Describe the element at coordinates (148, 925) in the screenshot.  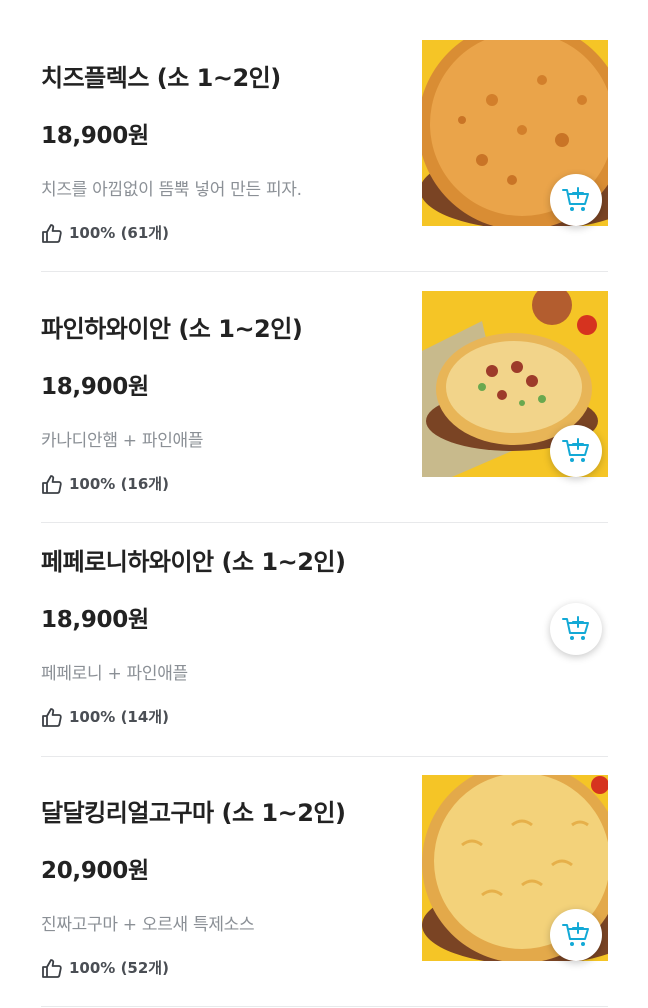
I see `menu-item-description: 진짜고구마 + 오르새 특제소스` at that location.